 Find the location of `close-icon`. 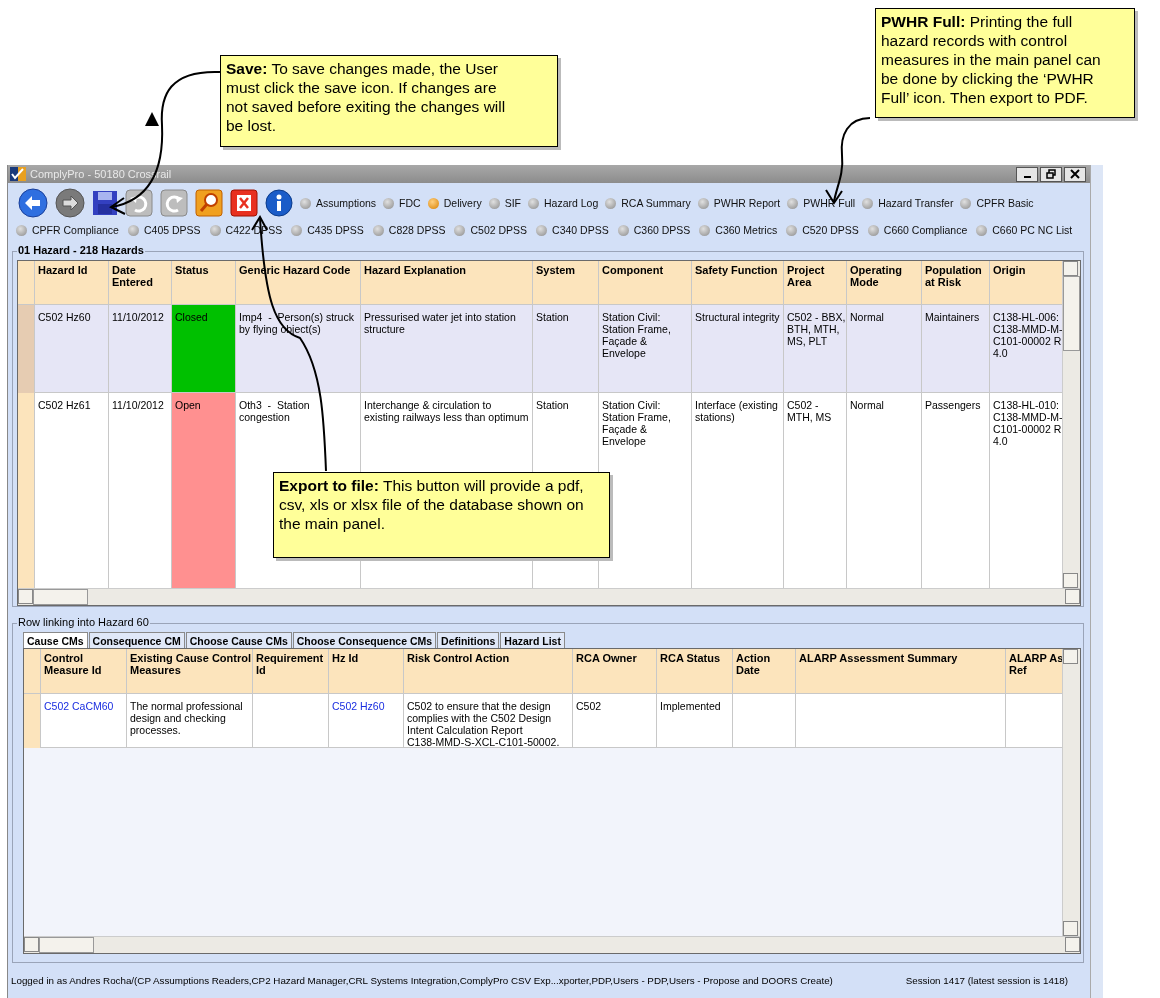

close-icon is located at coordinates (1075, 174).